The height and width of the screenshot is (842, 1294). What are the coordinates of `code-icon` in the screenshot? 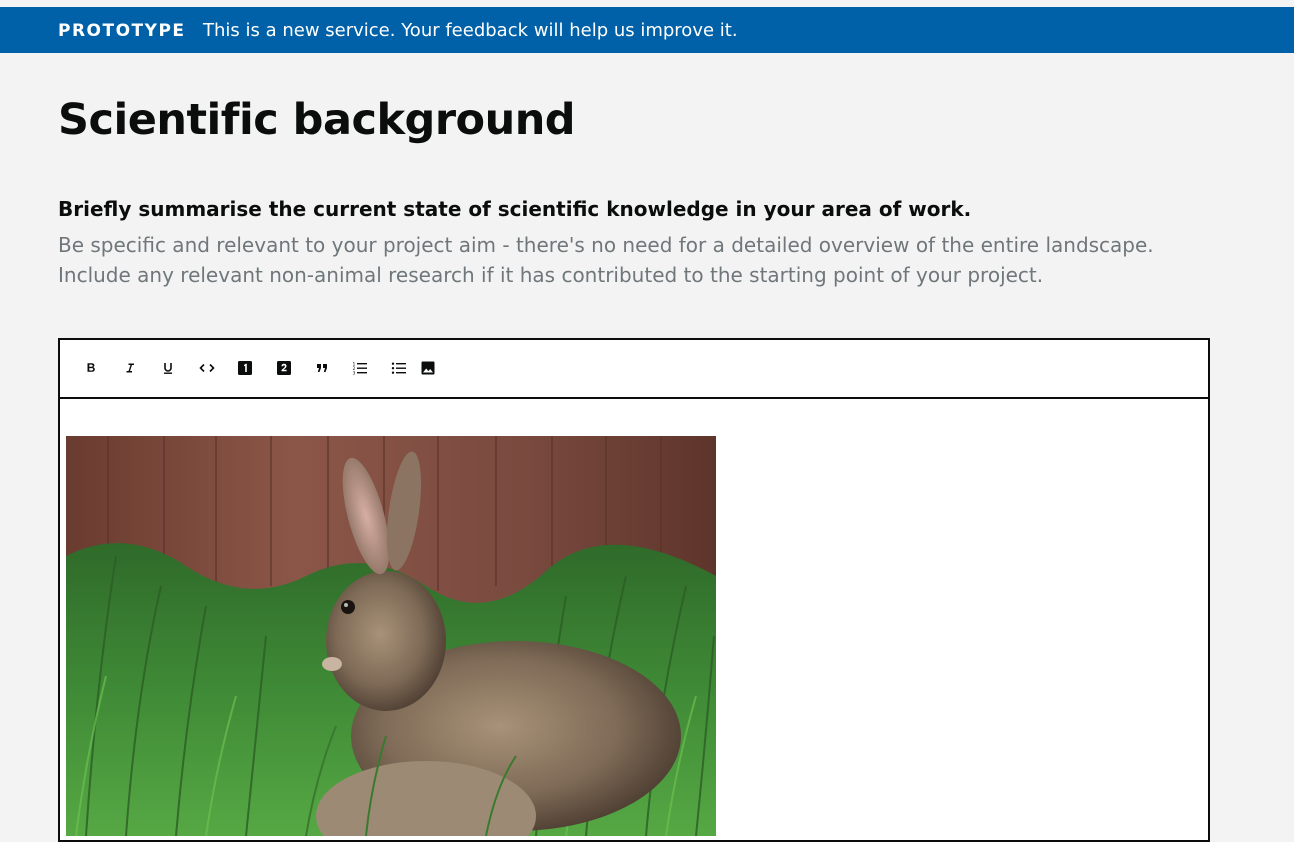 It's located at (207, 368).